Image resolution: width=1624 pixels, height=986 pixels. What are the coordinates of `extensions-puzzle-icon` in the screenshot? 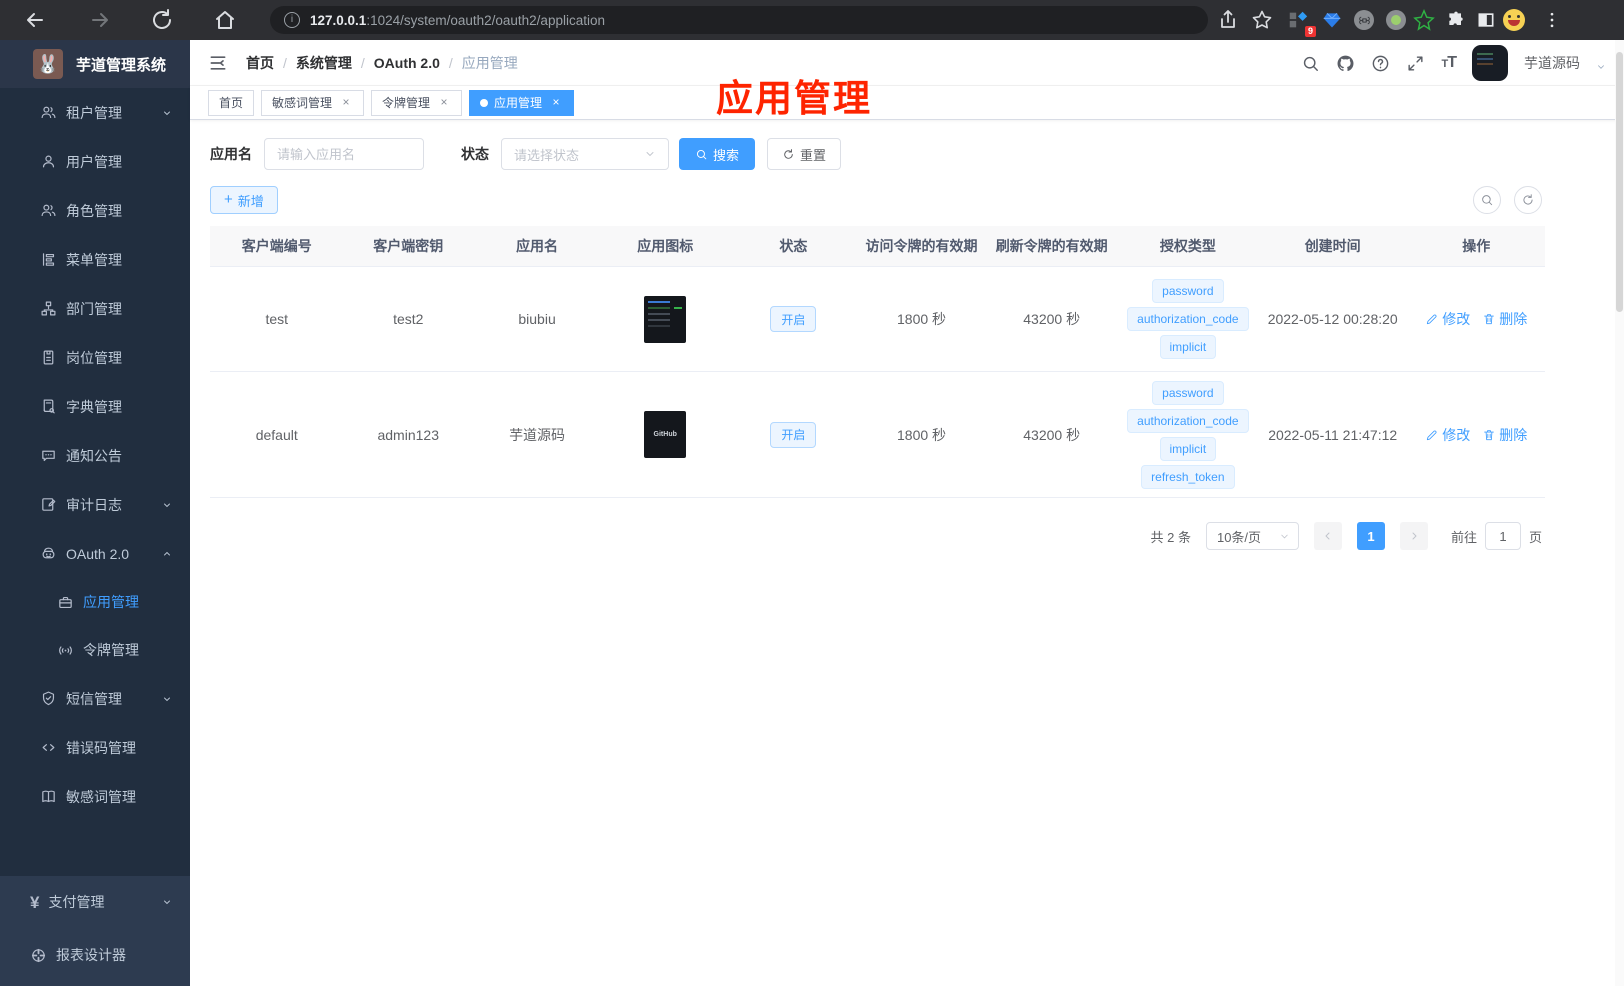 It's located at (1456, 20).